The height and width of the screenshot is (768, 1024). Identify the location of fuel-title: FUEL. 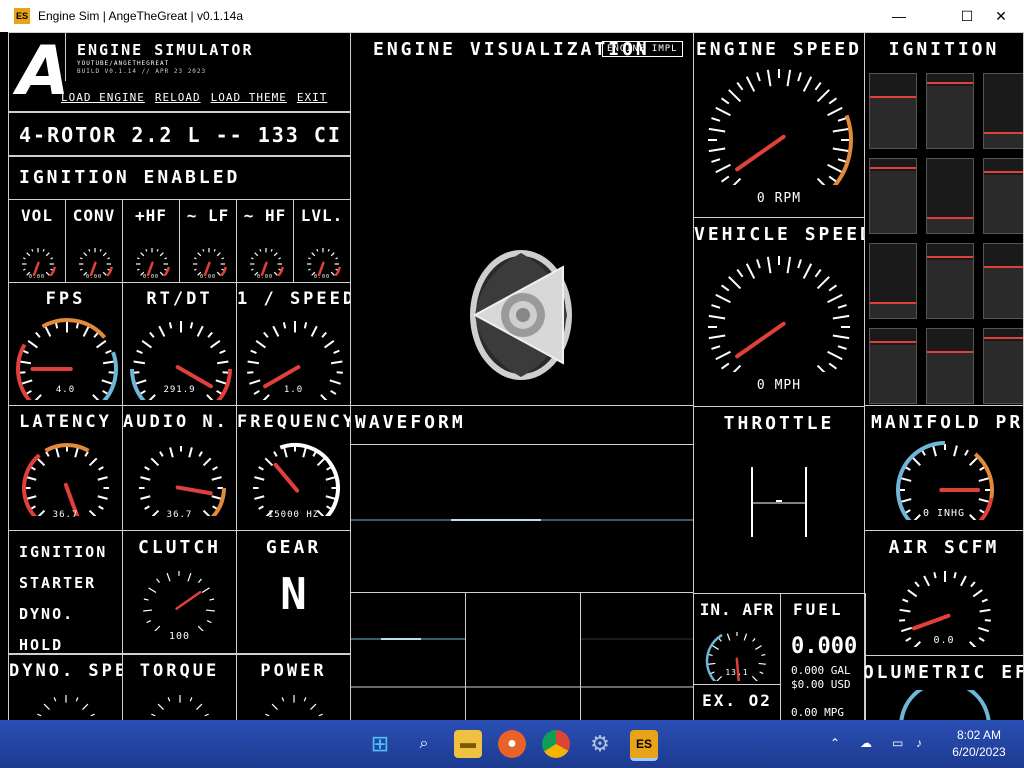
(818, 609).